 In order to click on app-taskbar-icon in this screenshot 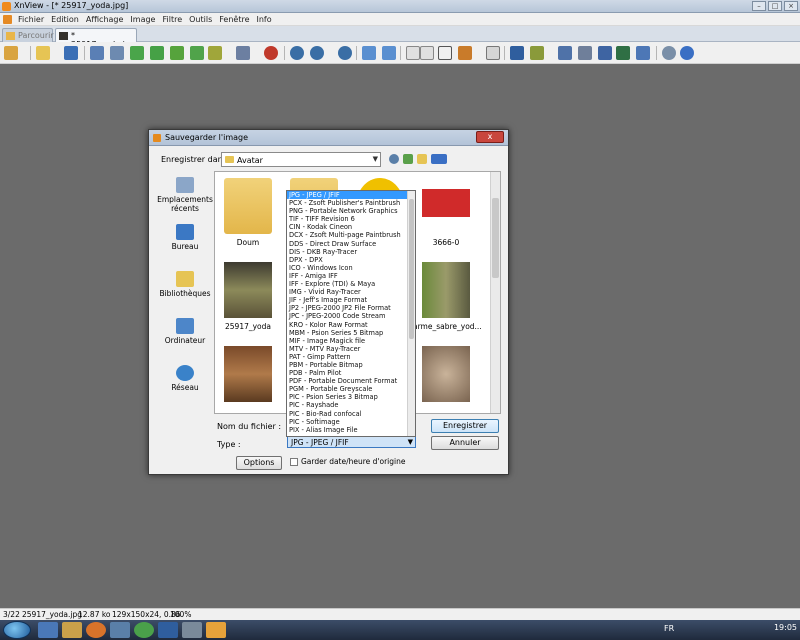, I will do `click(192, 630)`.